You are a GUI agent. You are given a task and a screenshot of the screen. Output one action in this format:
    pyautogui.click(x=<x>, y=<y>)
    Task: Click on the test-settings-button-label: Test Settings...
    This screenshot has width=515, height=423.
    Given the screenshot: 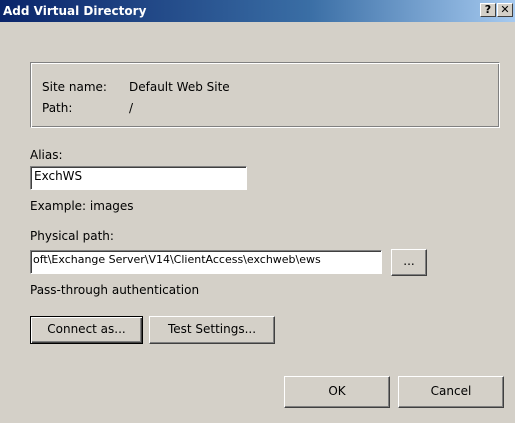 What is the action you would take?
    pyautogui.click(x=212, y=329)
    